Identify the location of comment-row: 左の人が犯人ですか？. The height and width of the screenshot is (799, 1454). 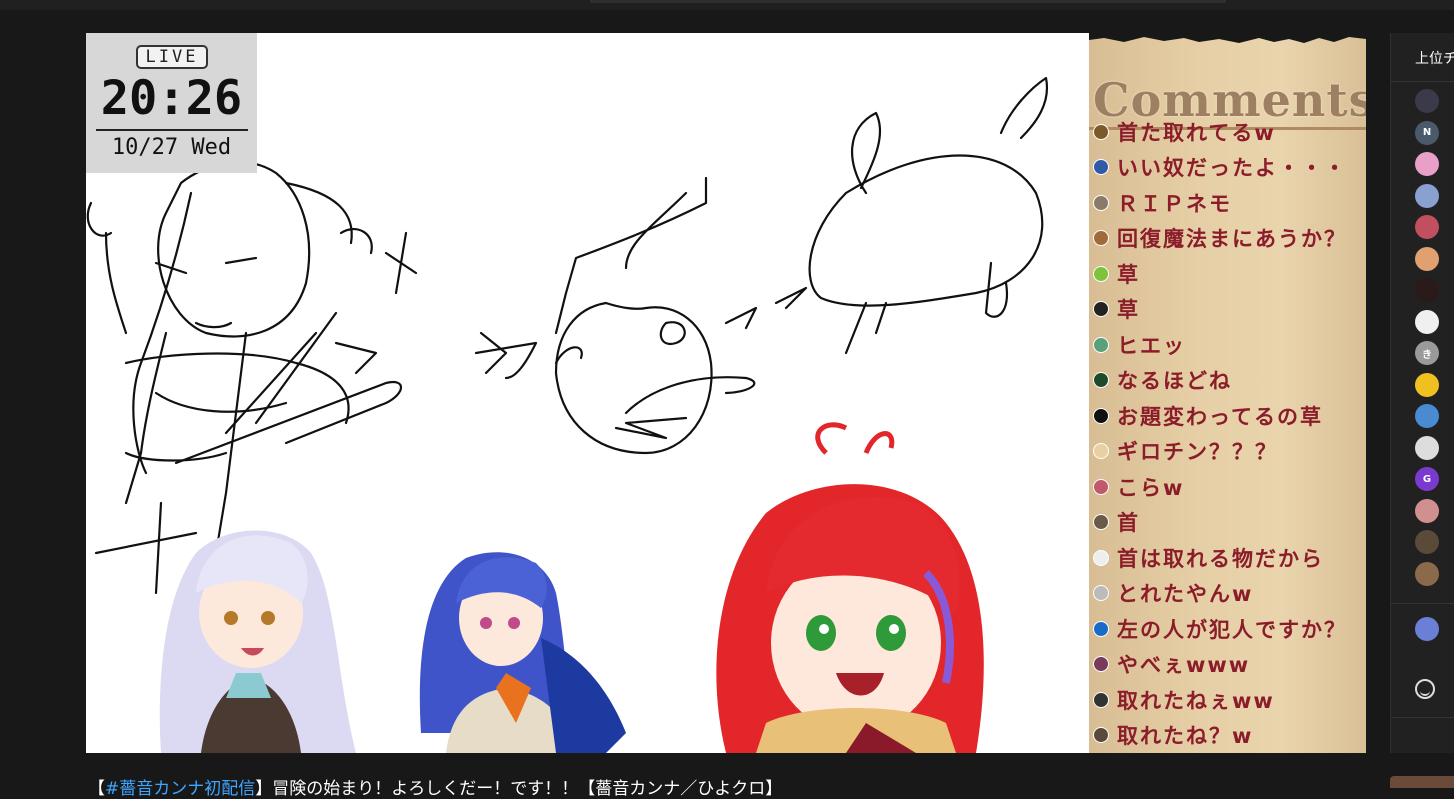
(1228, 629).